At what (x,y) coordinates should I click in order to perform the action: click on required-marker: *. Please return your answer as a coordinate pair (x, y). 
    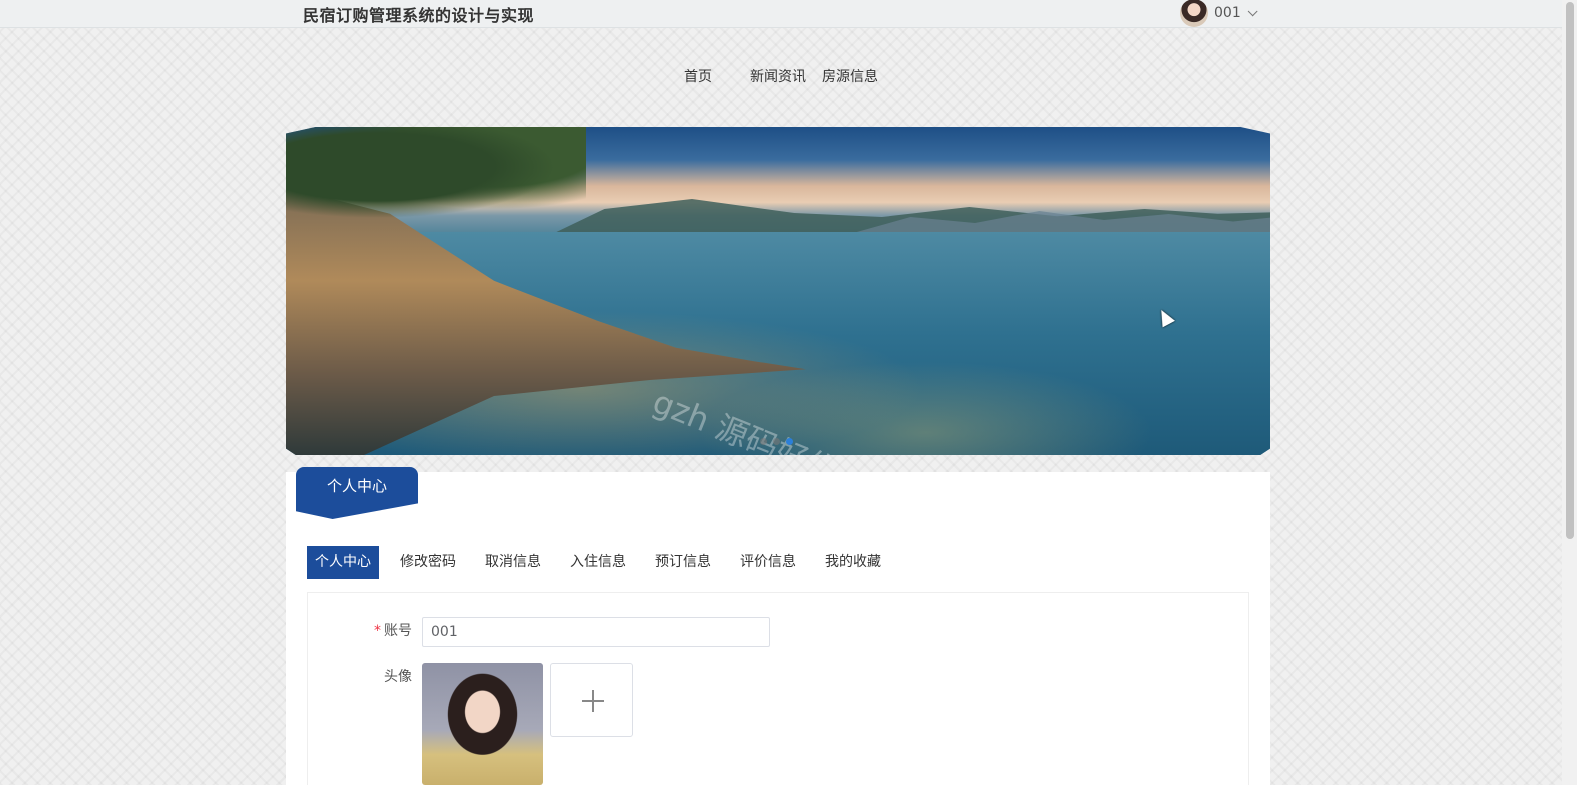
    Looking at the image, I should click on (377, 631).